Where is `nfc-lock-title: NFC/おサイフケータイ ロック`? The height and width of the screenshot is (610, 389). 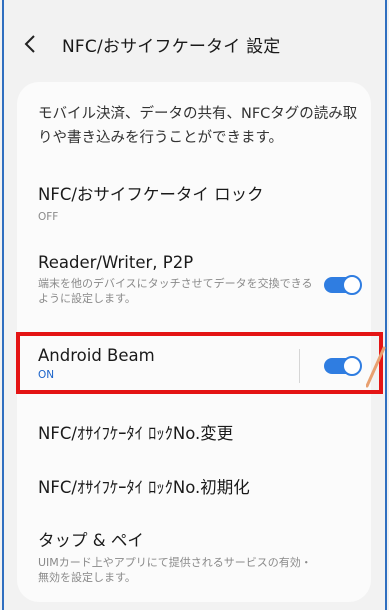
nfc-lock-title: NFC/おサイフケータイ ロック is located at coordinates (151, 194).